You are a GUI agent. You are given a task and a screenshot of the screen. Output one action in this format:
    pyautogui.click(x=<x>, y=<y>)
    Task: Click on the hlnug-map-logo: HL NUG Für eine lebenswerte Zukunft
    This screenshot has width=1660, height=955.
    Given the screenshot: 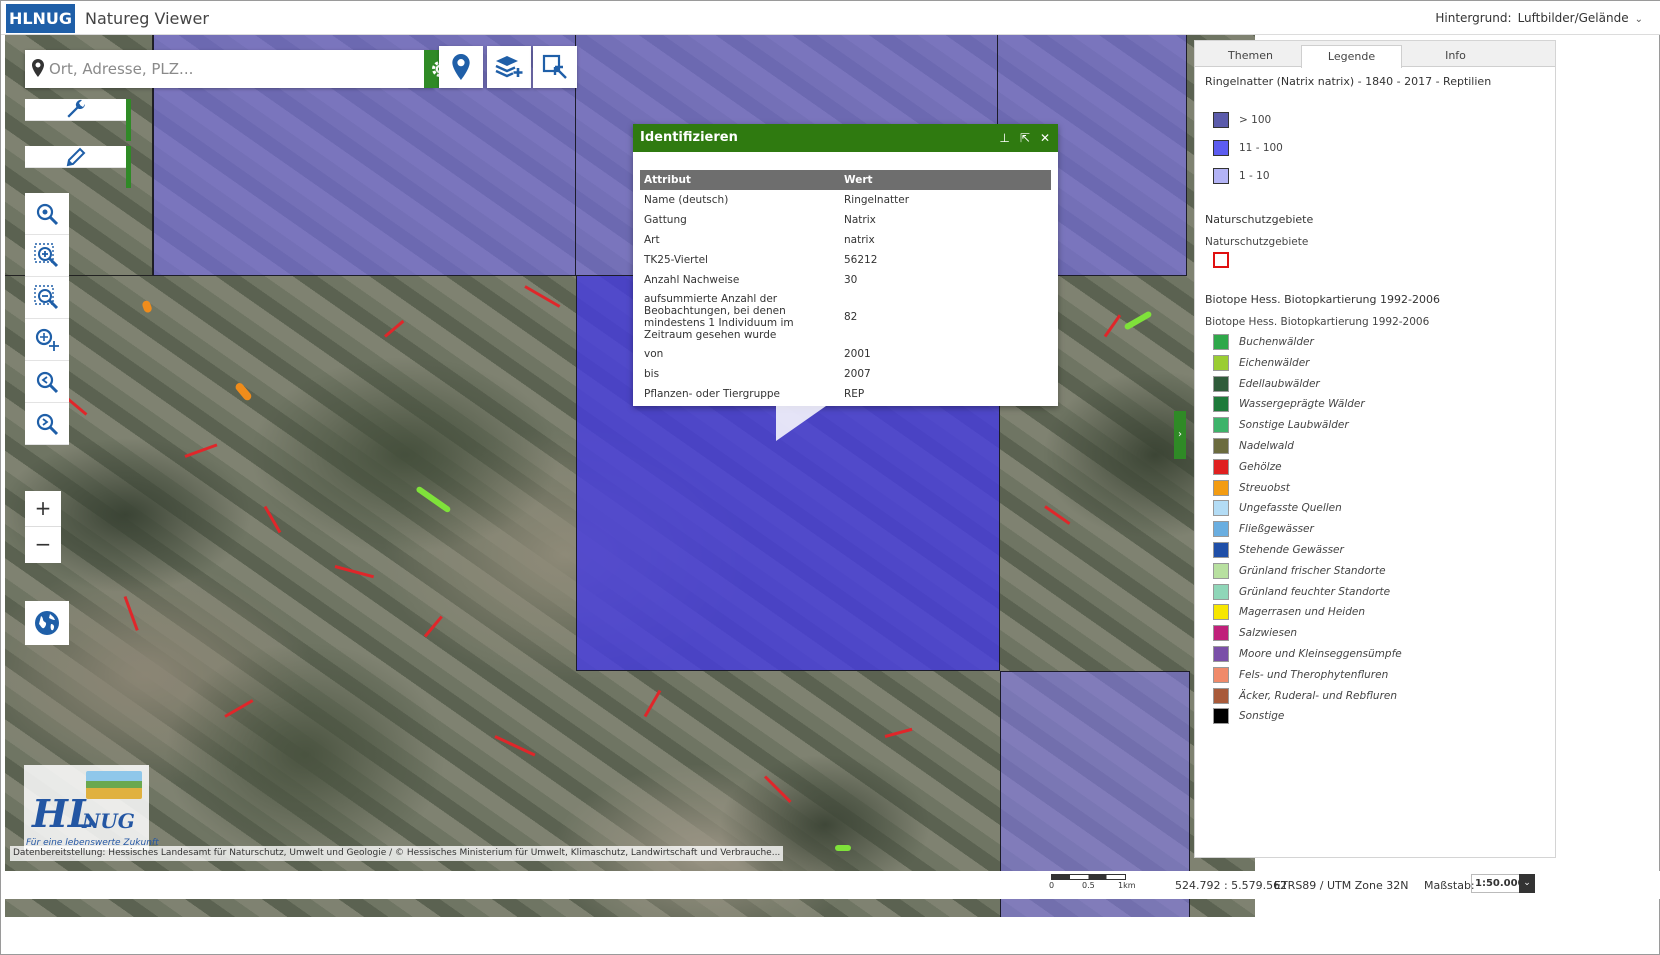 What is the action you would take?
    pyautogui.click(x=91, y=807)
    